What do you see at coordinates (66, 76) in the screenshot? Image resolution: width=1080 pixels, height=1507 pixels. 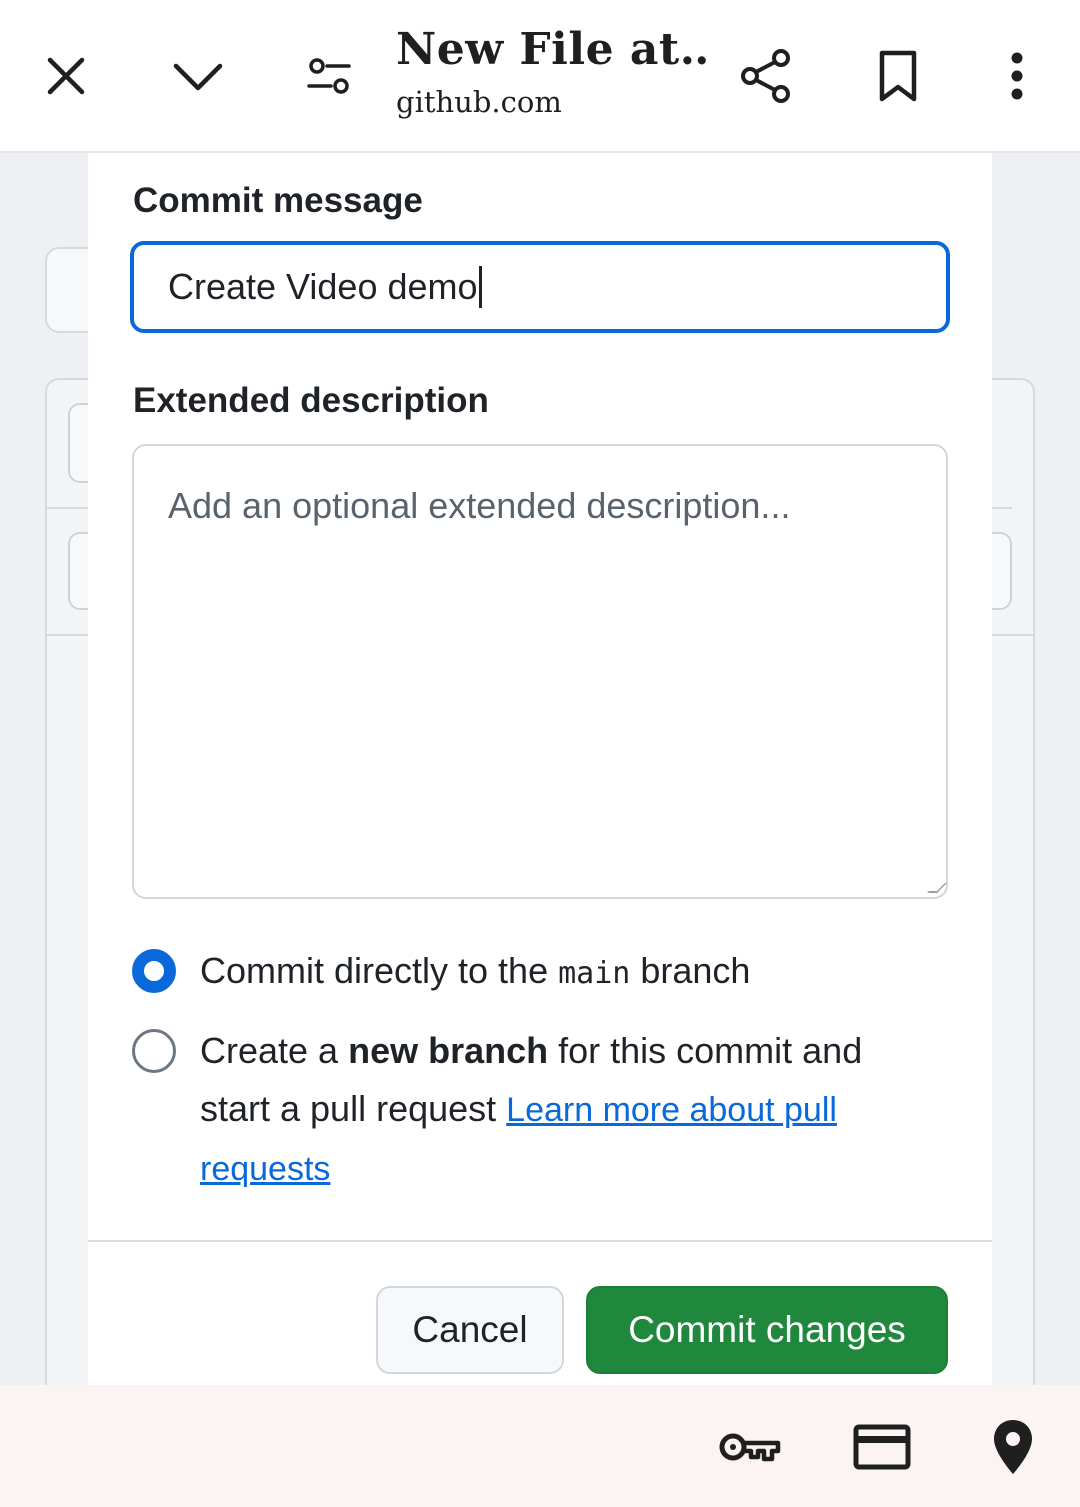 I see `close-icon` at bounding box center [66, 76].